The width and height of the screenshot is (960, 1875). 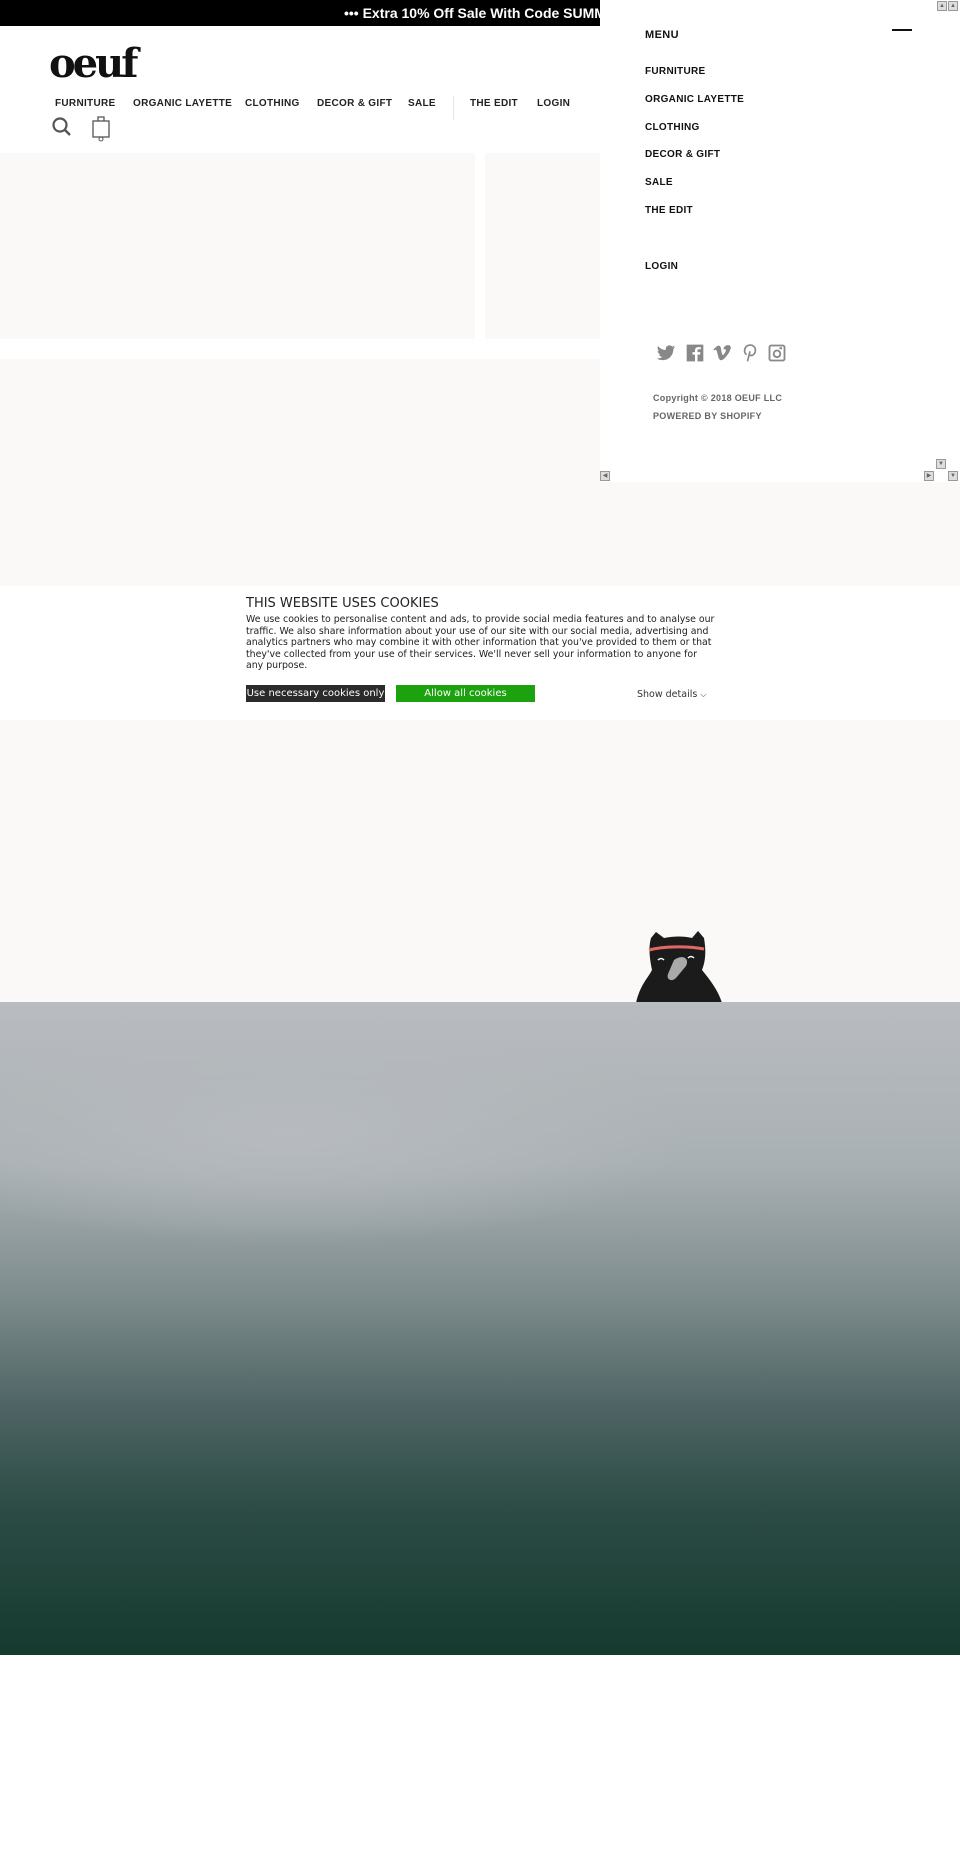 I want to click on search-icon, so click(x=62, y=127).